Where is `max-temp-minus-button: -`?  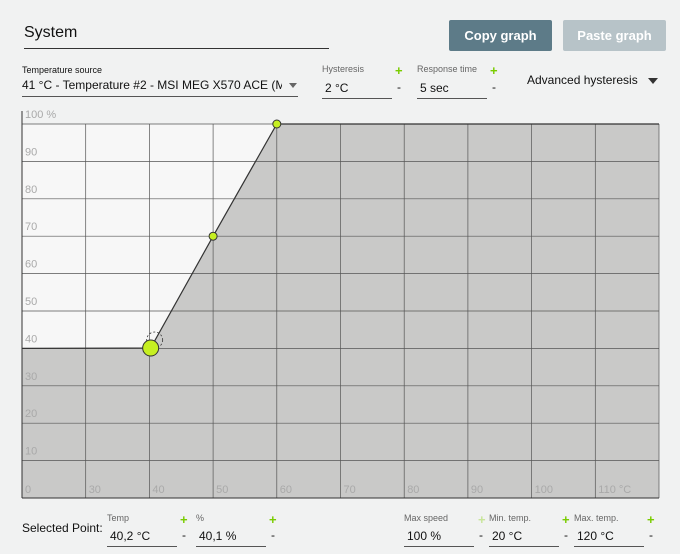
max-temp-minus-button: - is located at coordinates (651, 535).